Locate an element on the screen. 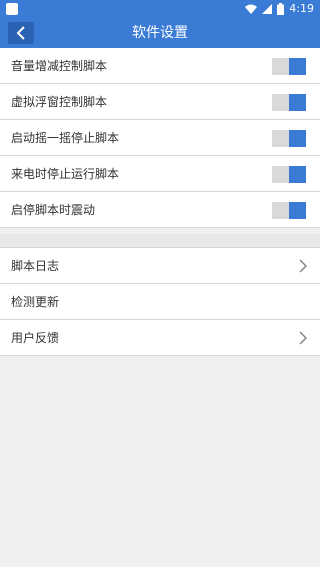 Image resolution: width=320 pixels, height=567 pixels. status-bar: 4:19 is located at coordinates (160, 9).